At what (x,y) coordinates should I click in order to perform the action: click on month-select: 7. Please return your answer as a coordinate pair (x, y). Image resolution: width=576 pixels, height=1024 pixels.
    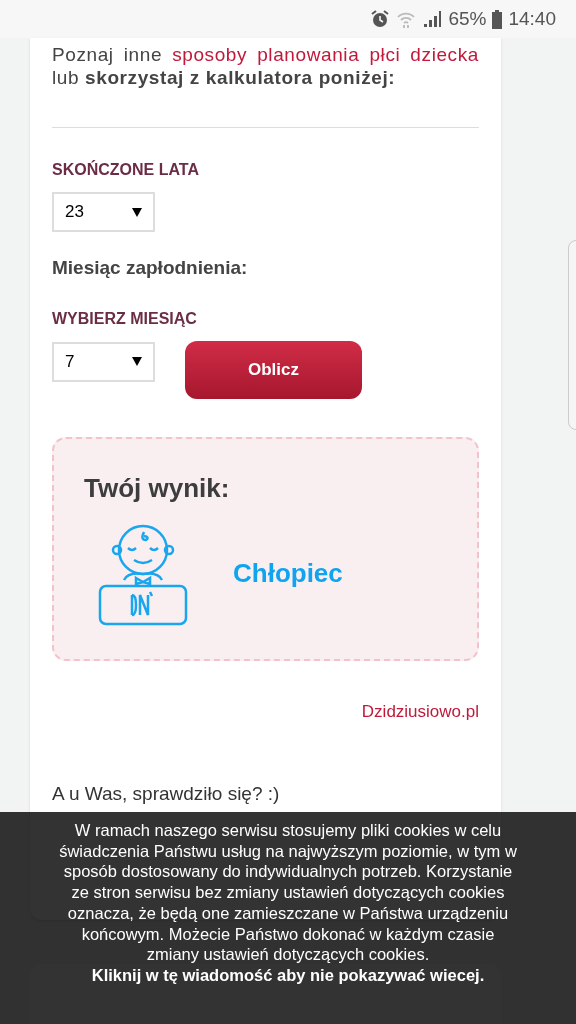
    Looking at the image, I should click on (103, 361).